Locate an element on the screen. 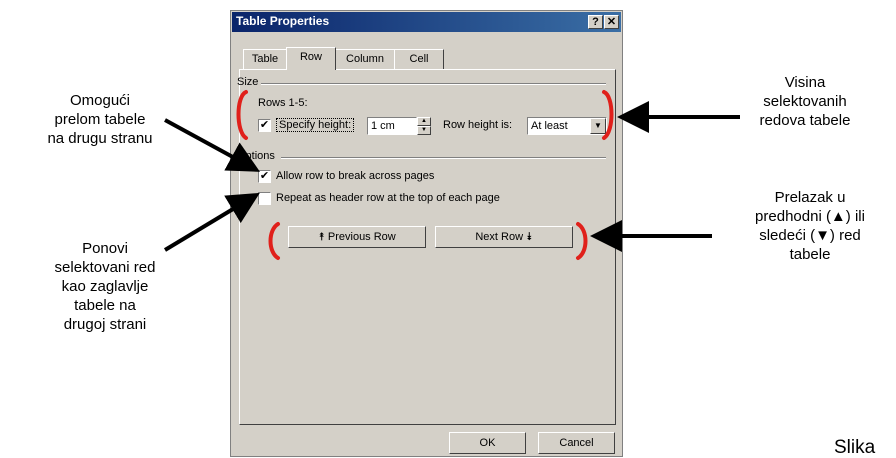  tab-row: Row is located at coordinates (311, 58).